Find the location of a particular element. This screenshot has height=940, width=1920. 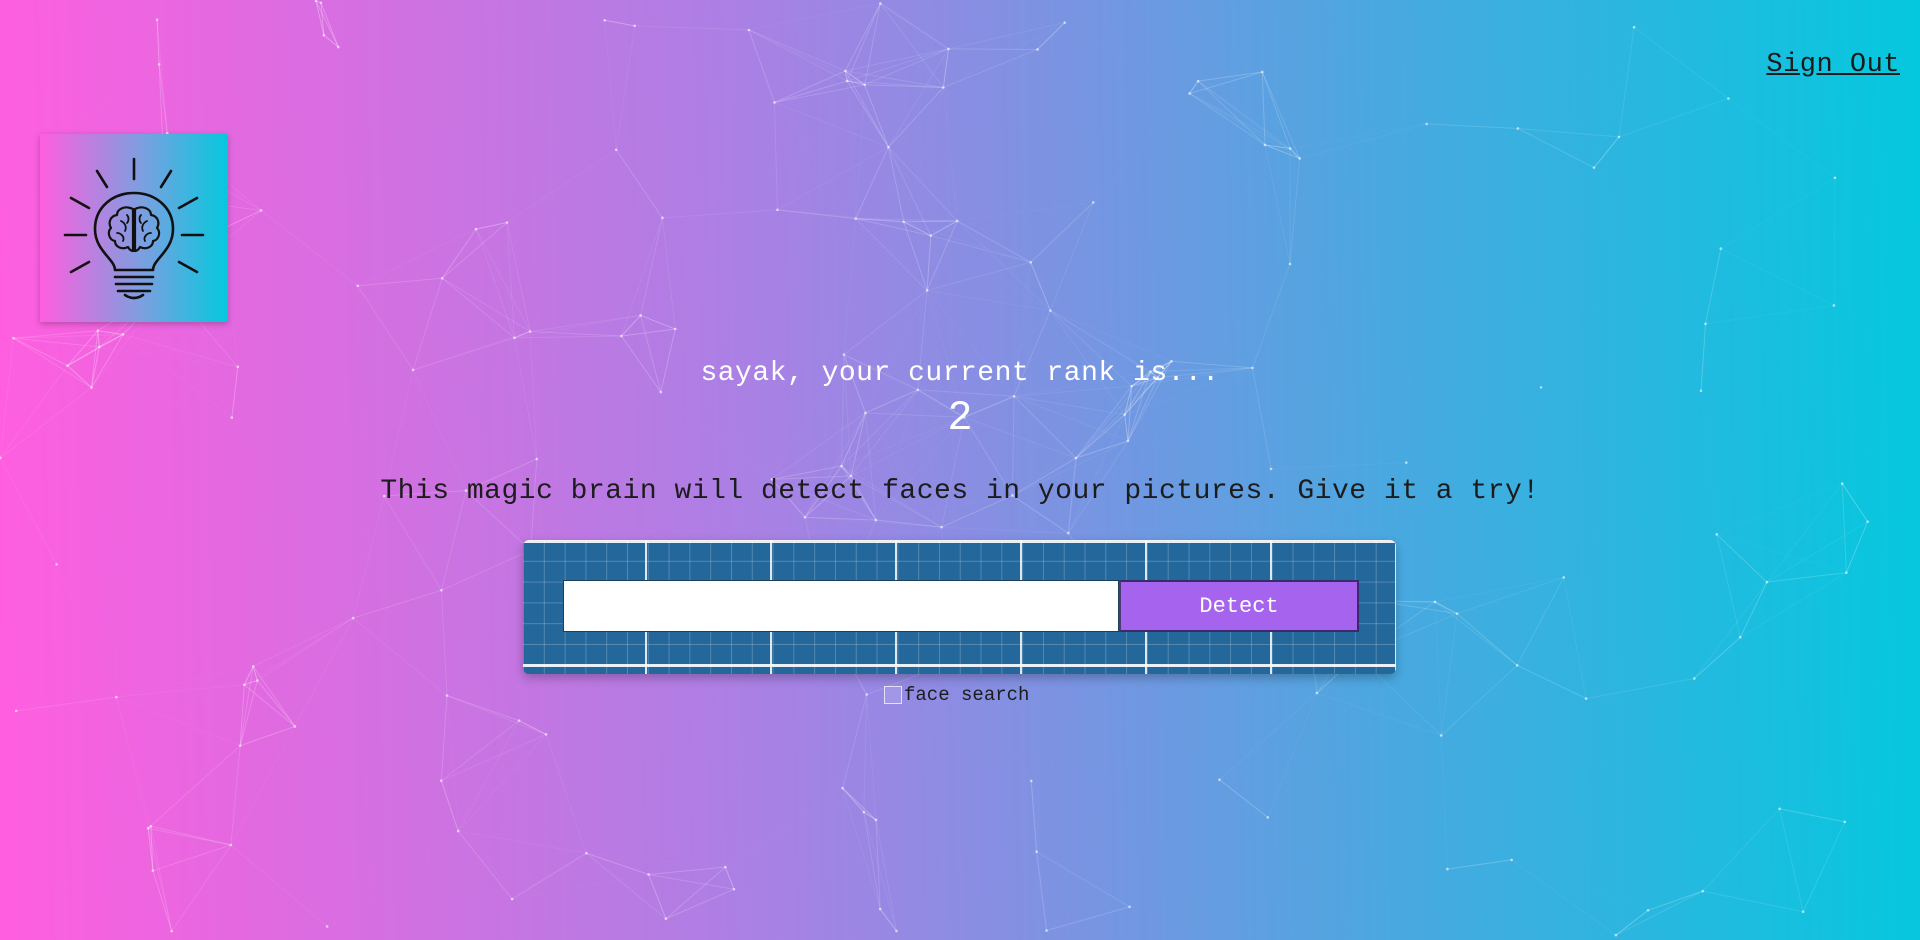

sign-out-link: Sign Out is located at coordinates (1833, 65).